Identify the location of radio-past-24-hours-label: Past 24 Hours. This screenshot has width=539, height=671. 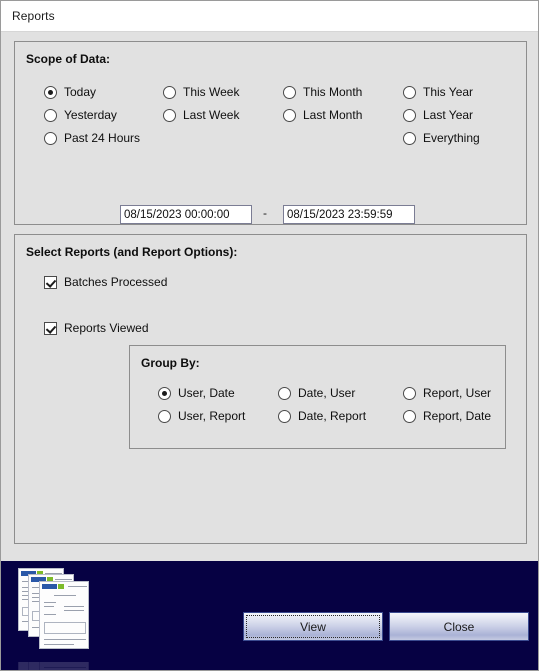
(102, 138).